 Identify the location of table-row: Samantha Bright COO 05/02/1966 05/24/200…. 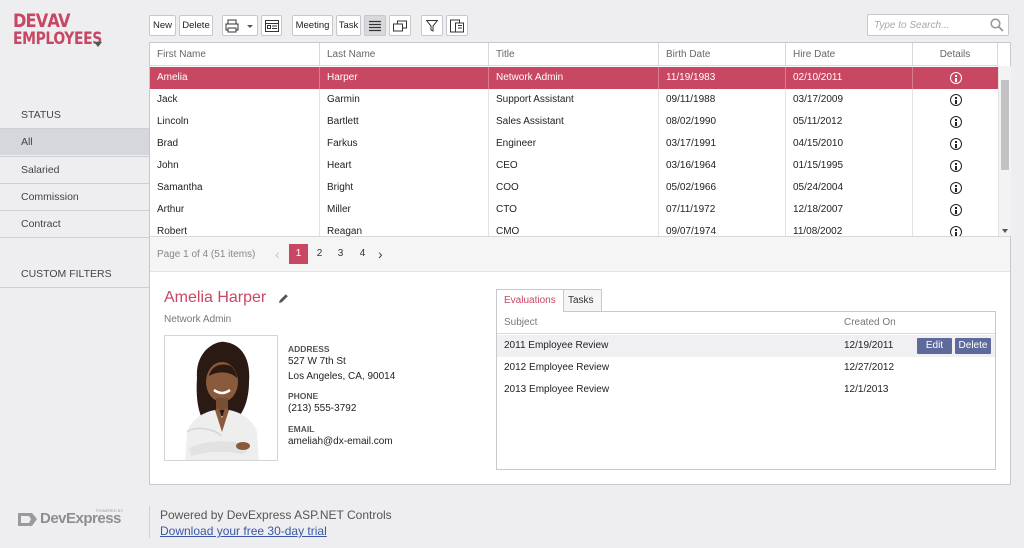
(574, 188).